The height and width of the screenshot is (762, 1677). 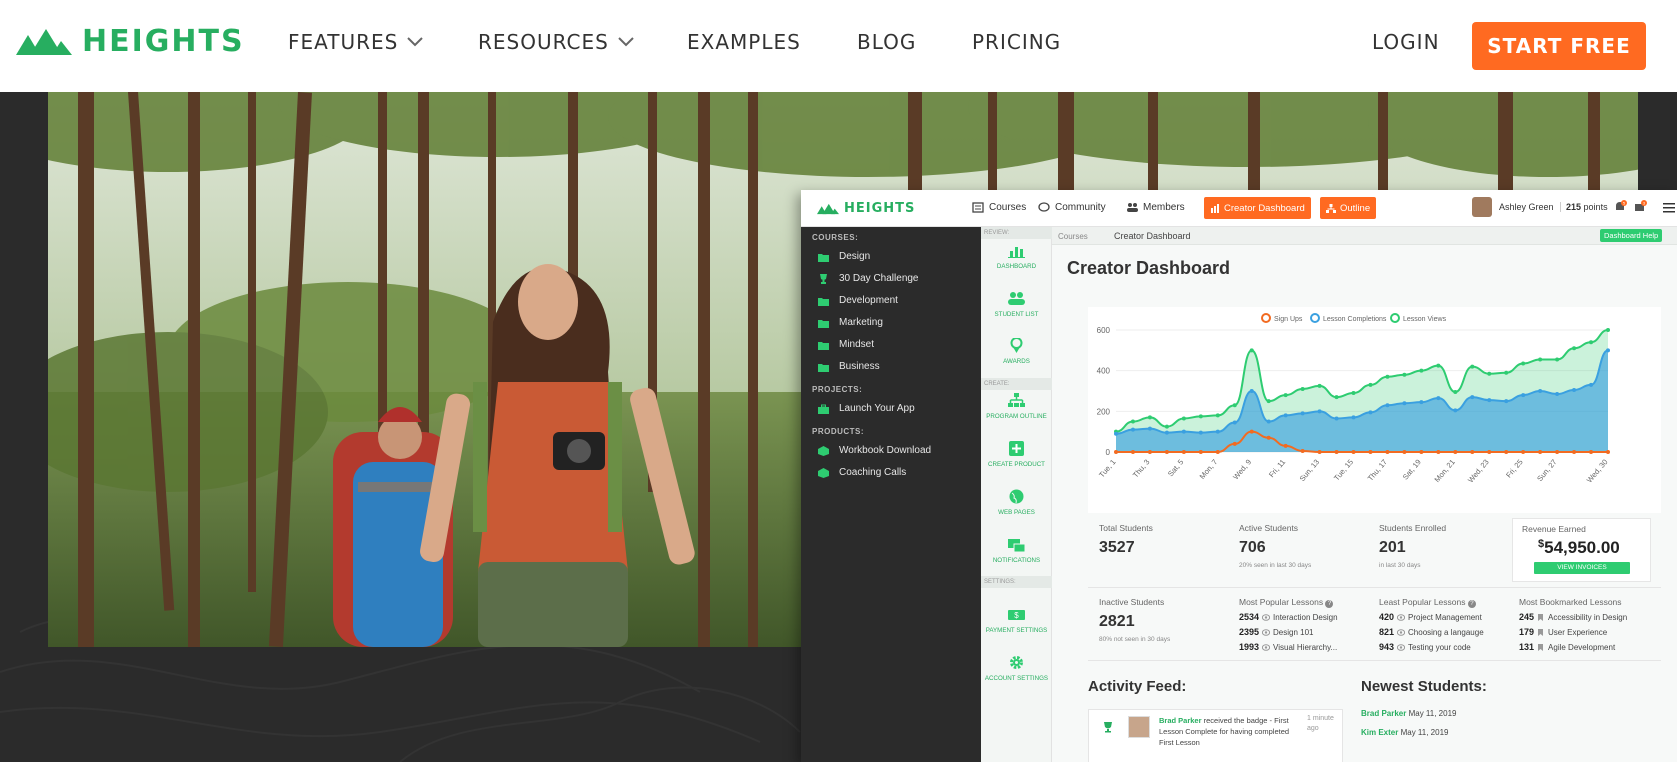 What do you see at coordinates (868, 300) in the screenshot?
I see `sidebar-course-label: Development` at bounding box center [868, 300].